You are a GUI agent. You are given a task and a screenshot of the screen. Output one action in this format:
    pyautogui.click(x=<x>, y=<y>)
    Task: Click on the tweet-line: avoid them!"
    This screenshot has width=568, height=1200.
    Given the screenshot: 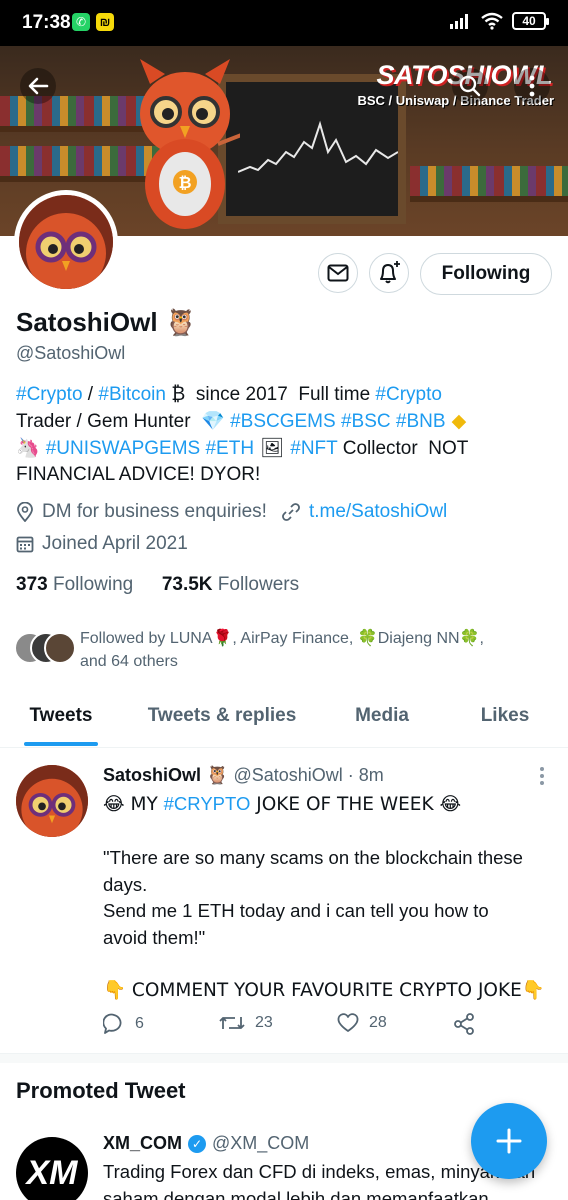 What is the action you would take?
    pyautogui.click(x=154, y=937)
    